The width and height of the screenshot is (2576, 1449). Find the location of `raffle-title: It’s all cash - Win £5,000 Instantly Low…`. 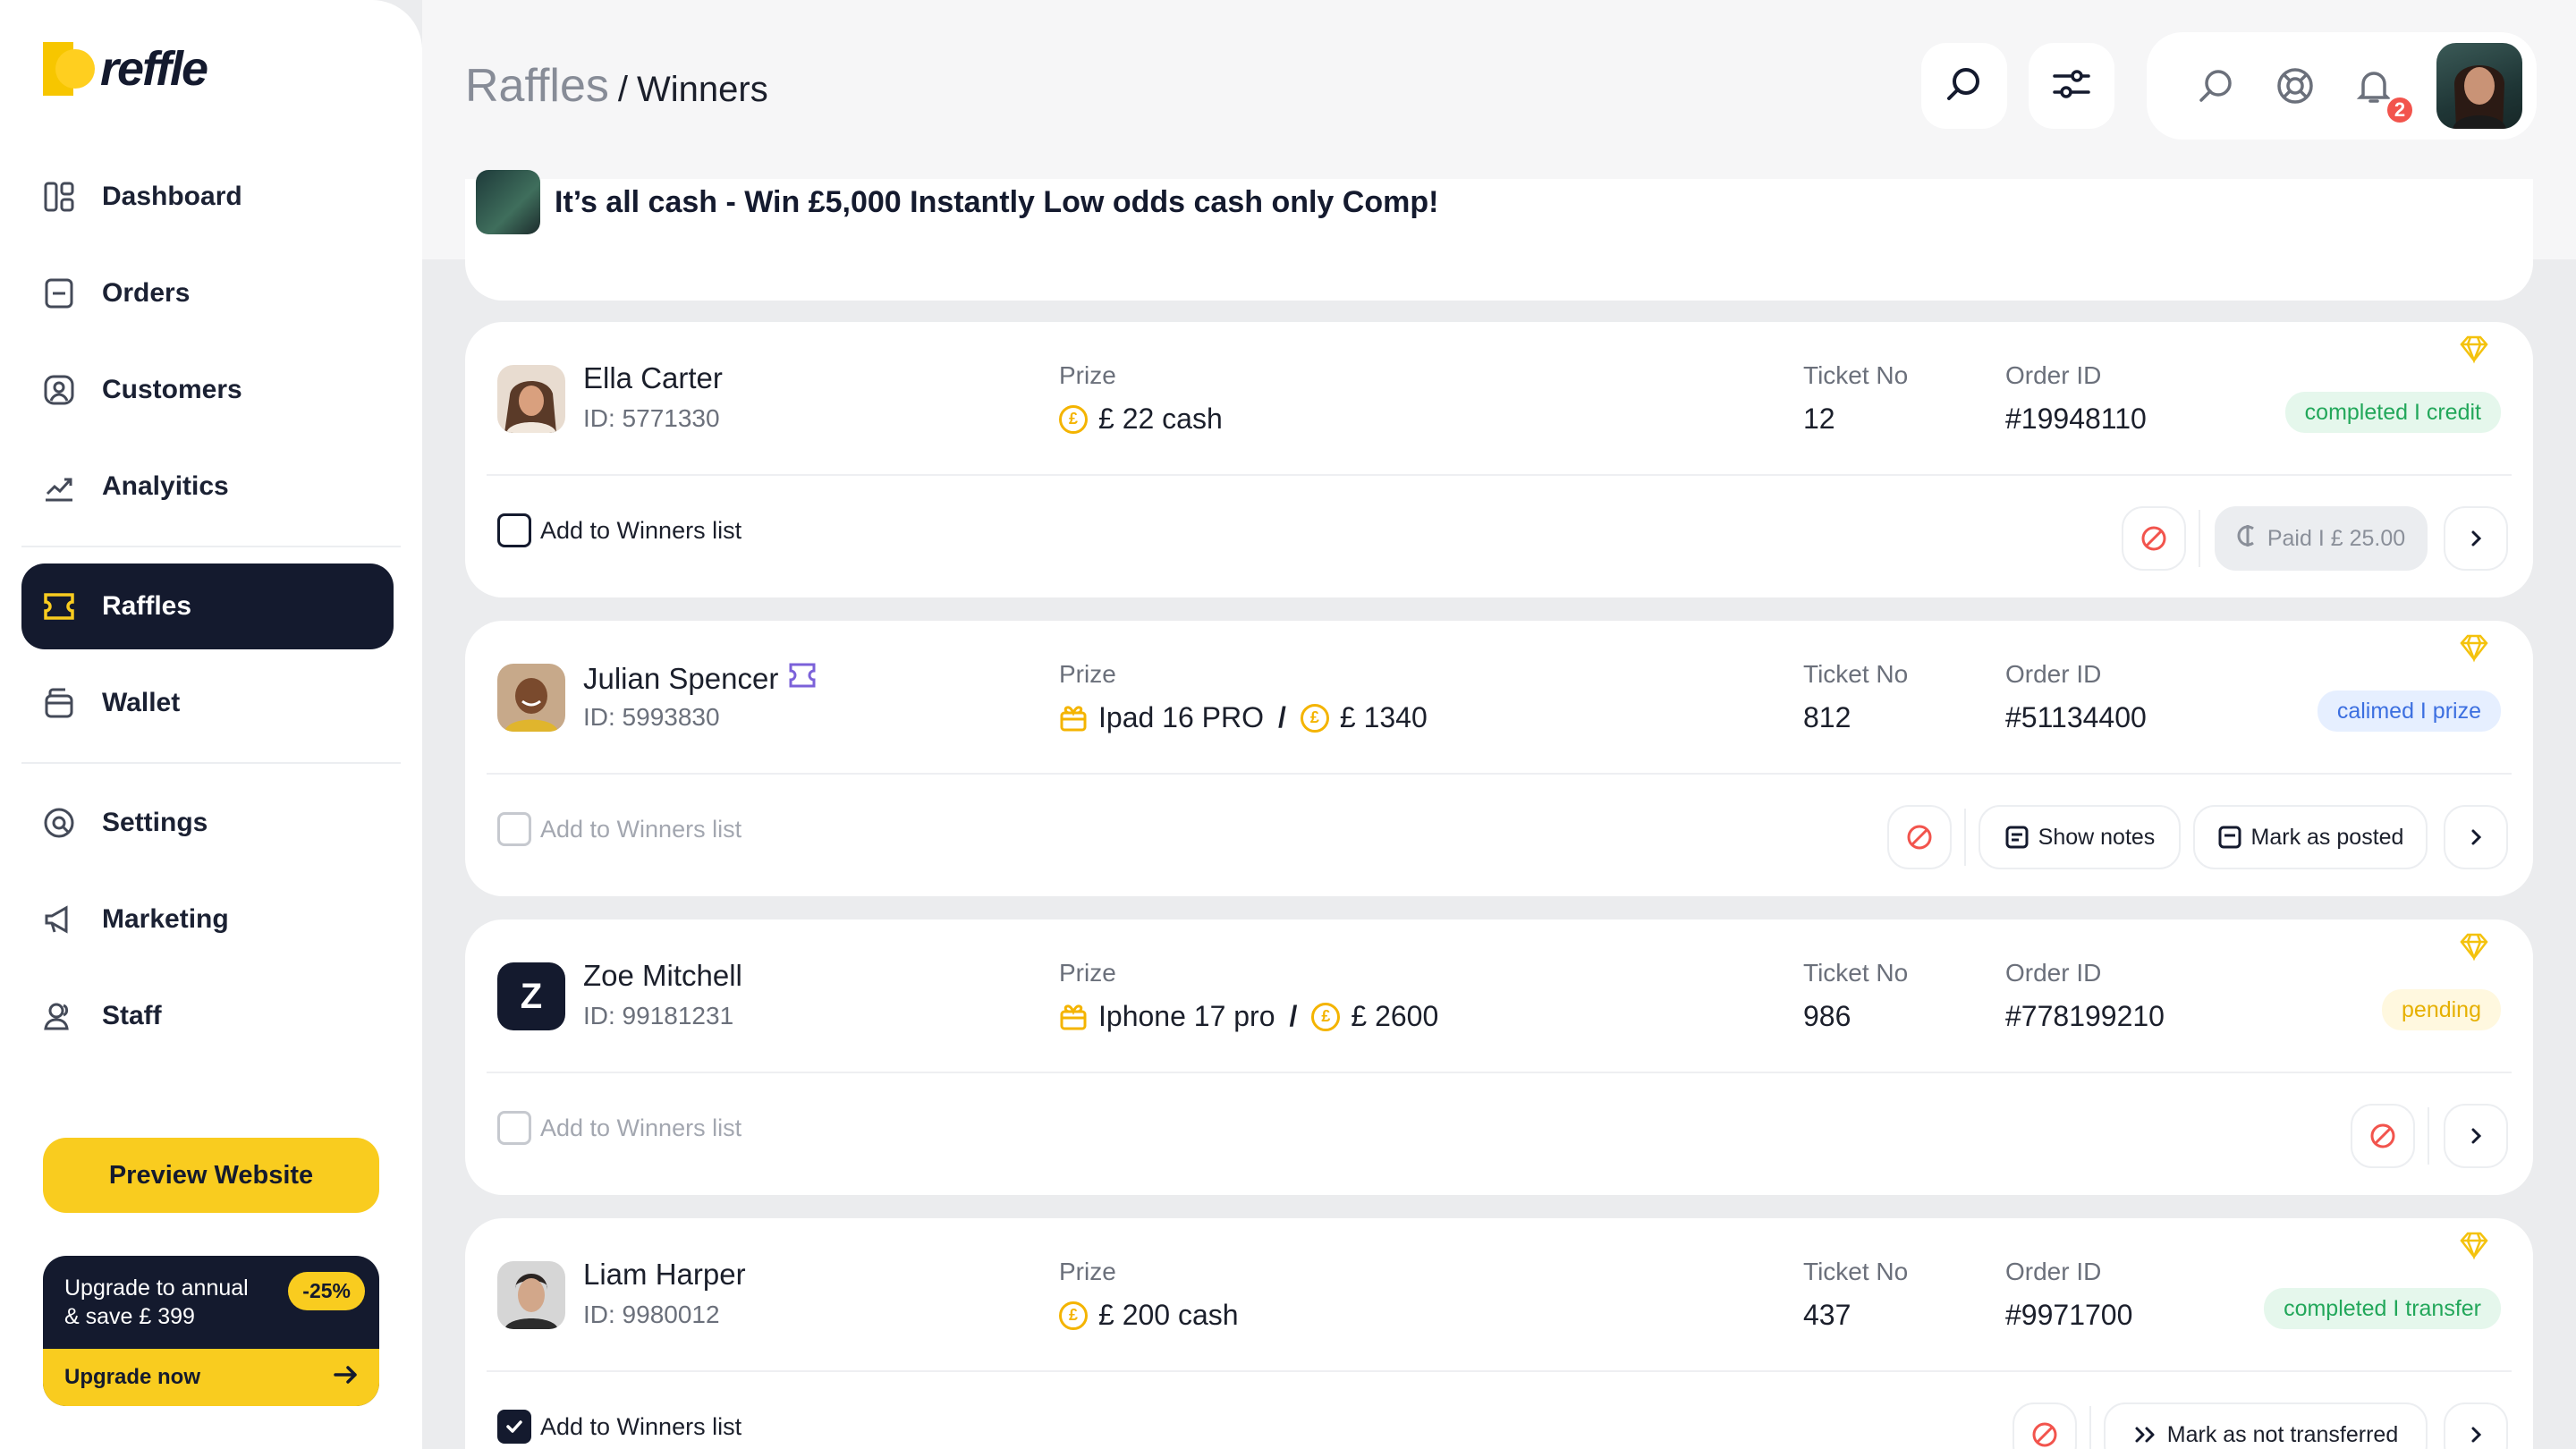

raffle-title: It’s all cash - Win £5,000 Instantly Low… is located at coordinates (957, 202).